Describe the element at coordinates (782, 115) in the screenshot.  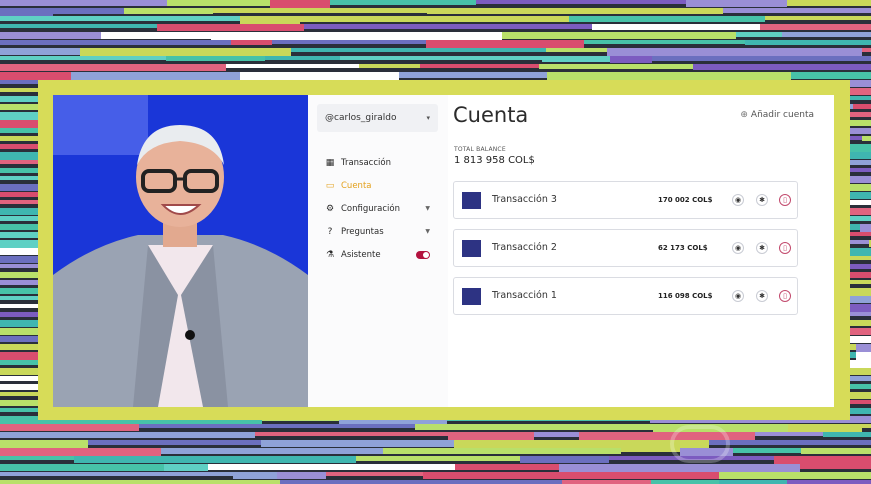
I see `add-account-label: Añadir cuenta` at that location.